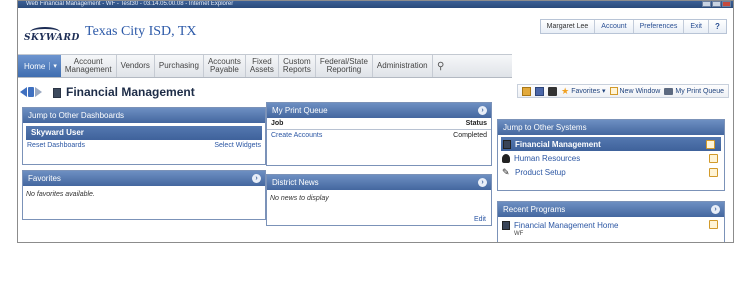  Describe the element at coordinates (403, 66) in the screenshot. I see `nav-administration: Administration` at that location.